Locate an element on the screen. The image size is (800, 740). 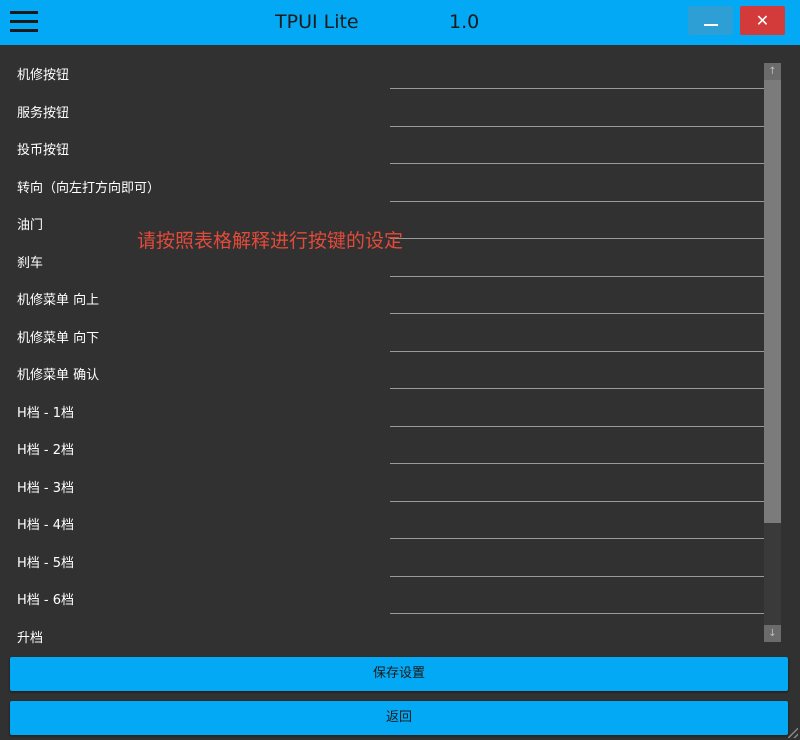
key-binding-label: 机修按钮 is located at coordinates (43, 75).